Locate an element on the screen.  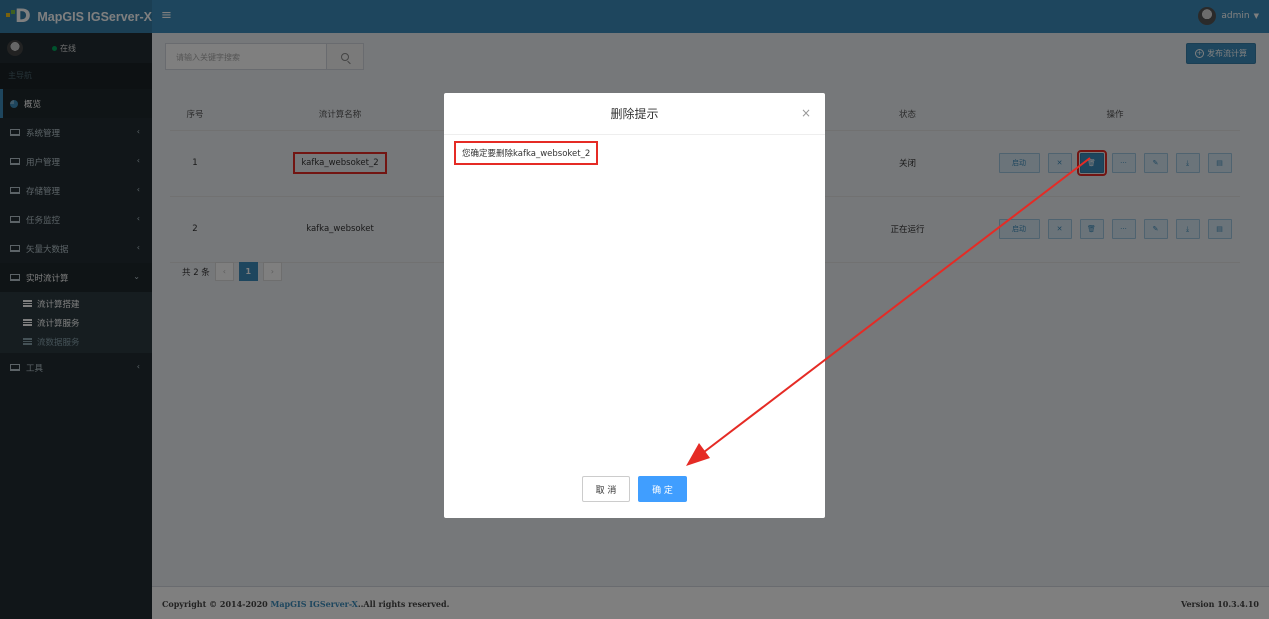
cancel-button: 取 消 is located at coordinates (606, 489).